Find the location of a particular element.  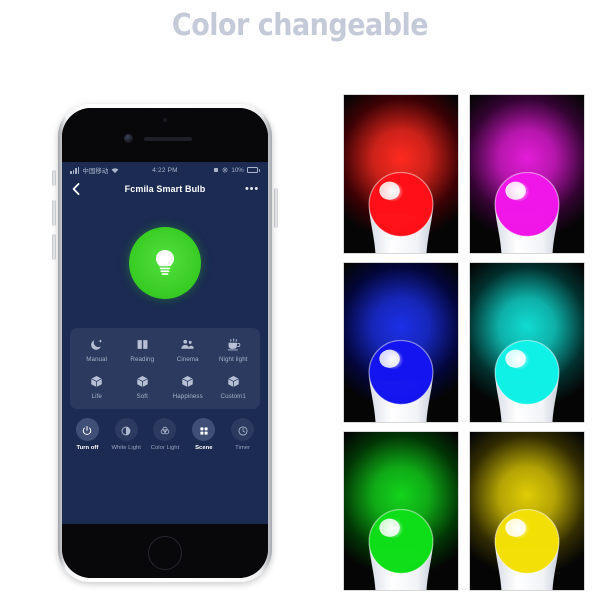

photo-cell-yellow-bulb is located at coordinates (527, 510).